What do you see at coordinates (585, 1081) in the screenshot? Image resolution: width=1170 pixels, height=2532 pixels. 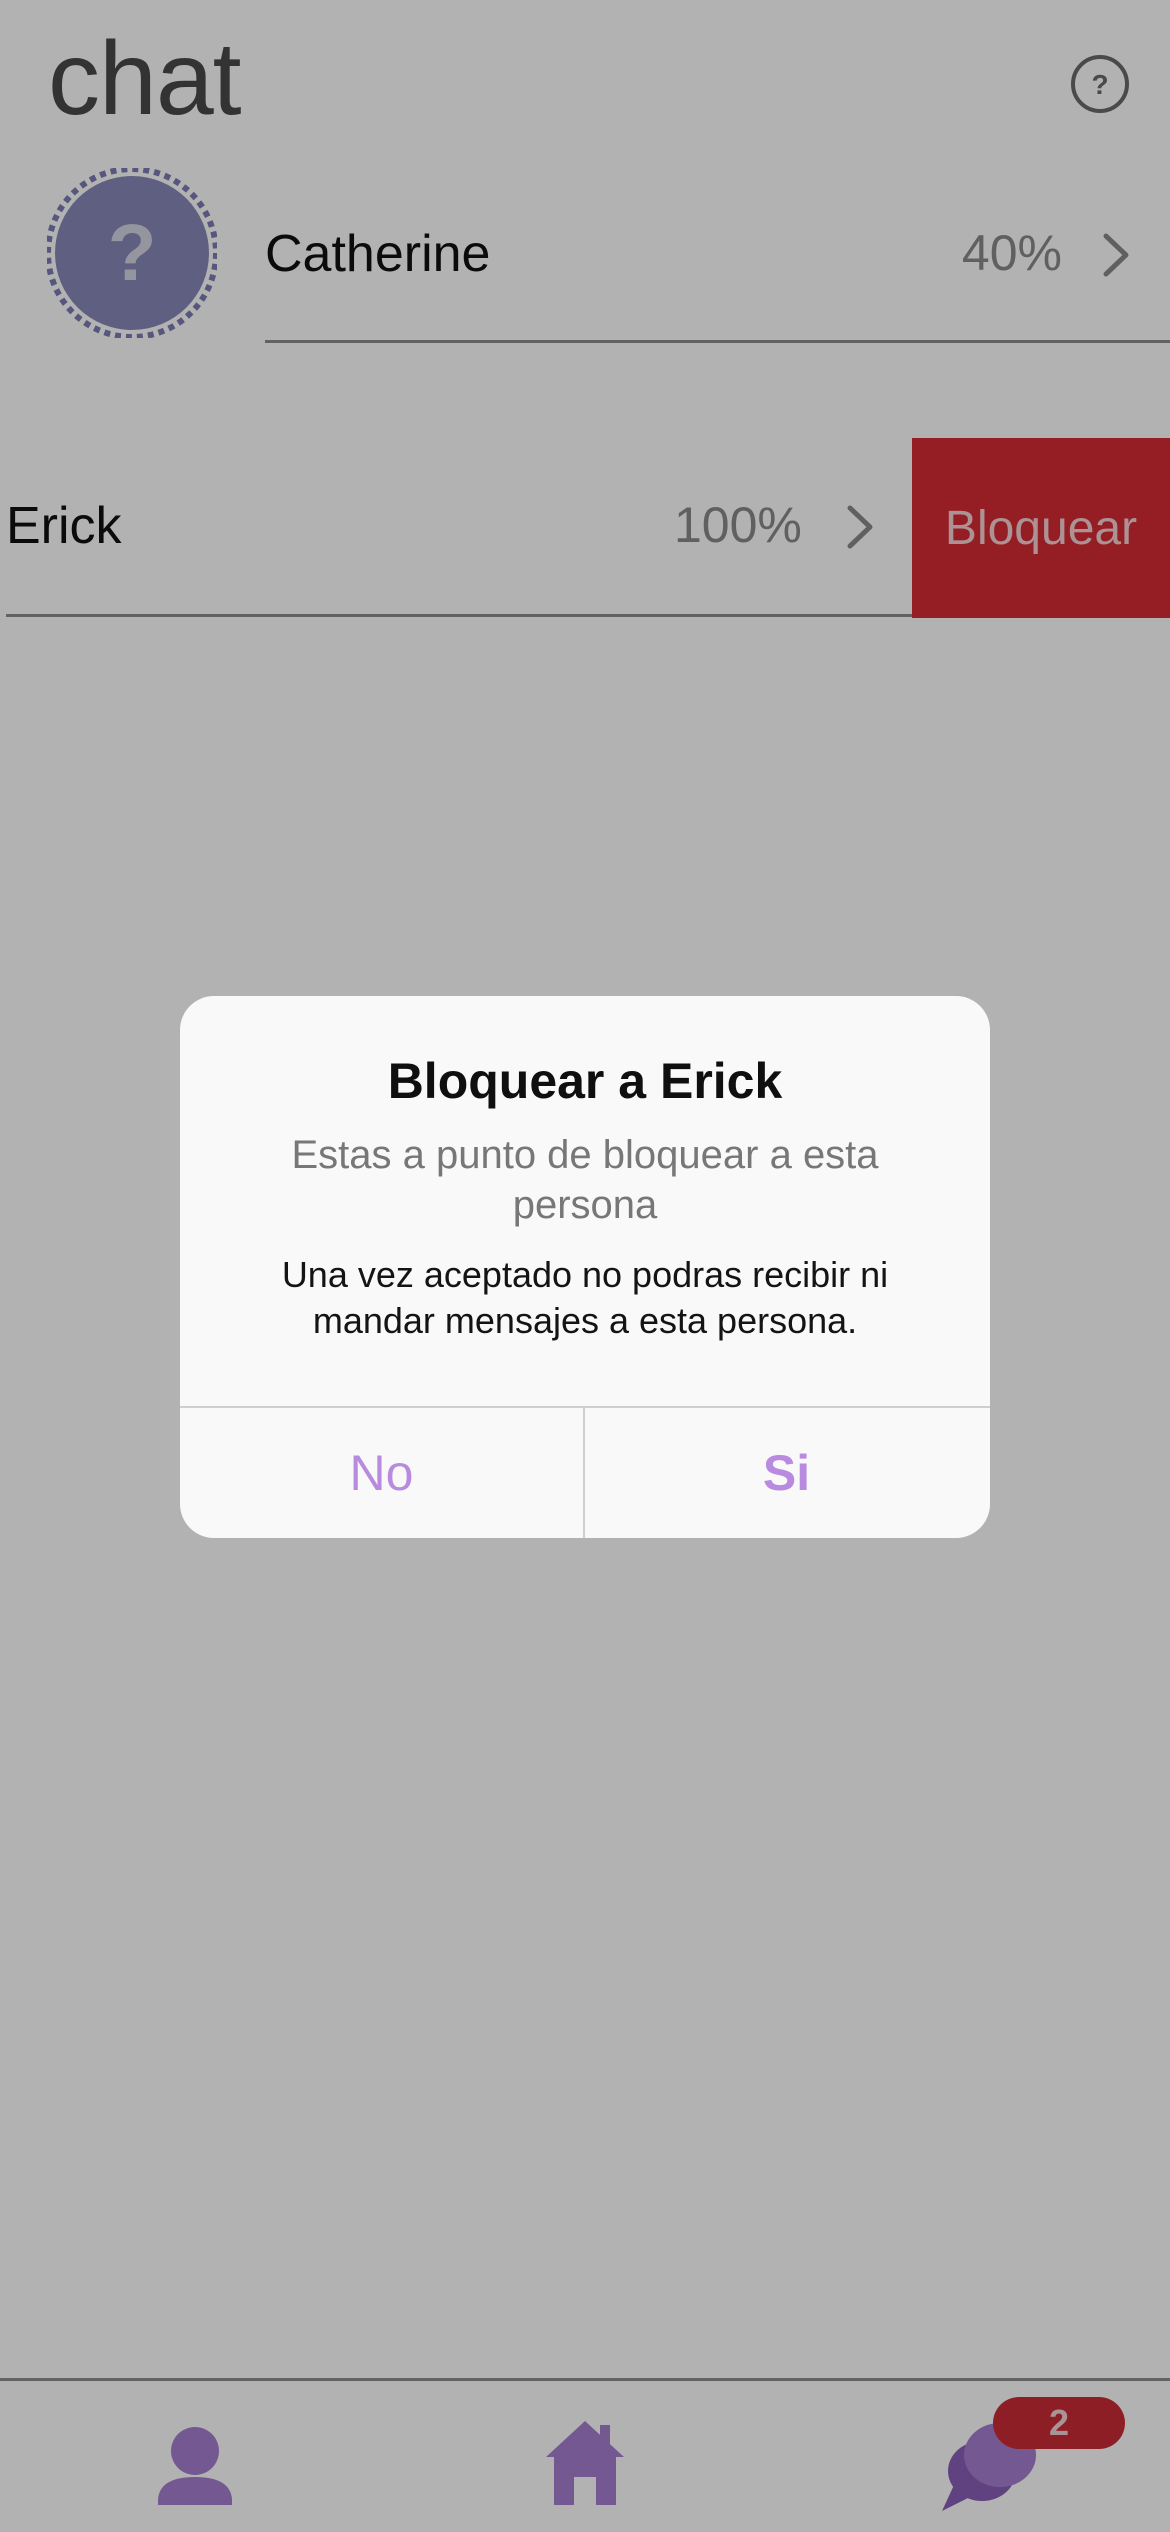 I see `dialog-title: Bloquear a Erick` at bounding box center [585, 1081].